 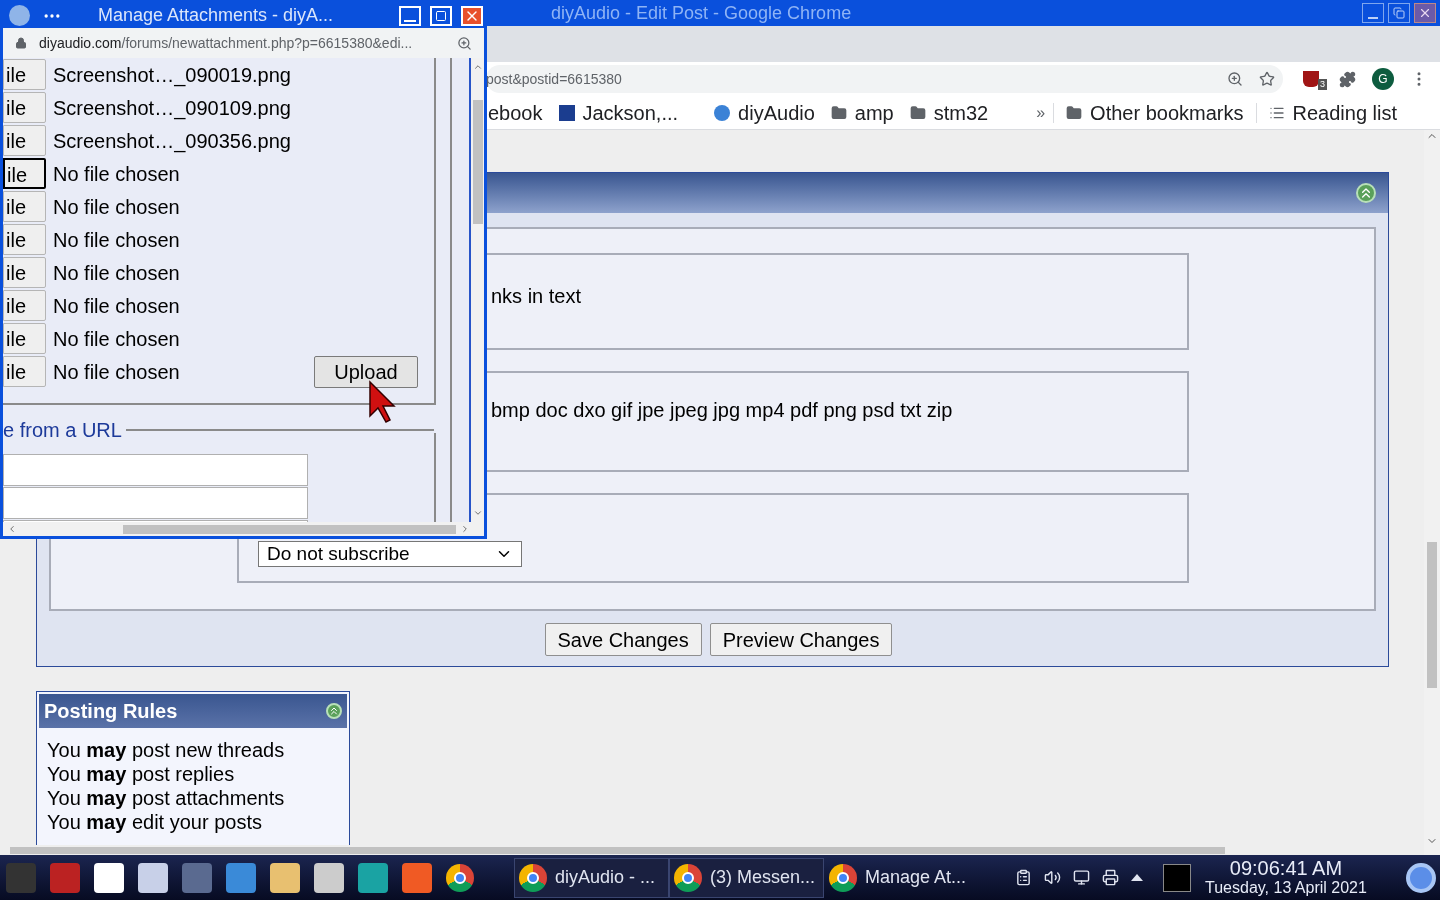 I want to click on address-text: post&postid=6615380, so click(x=554, y=79).